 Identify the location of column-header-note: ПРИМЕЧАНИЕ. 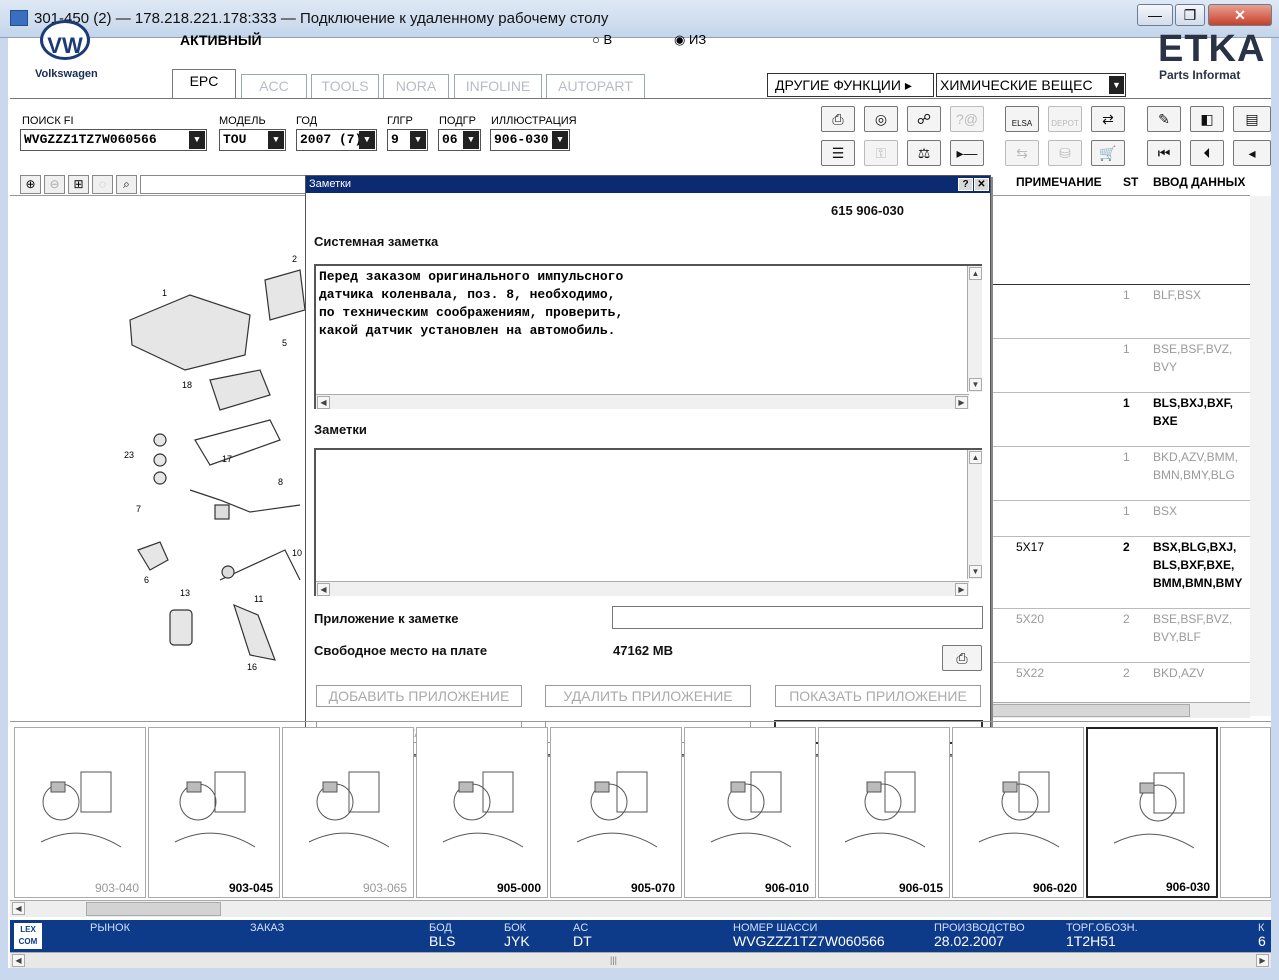
(1059, 182).